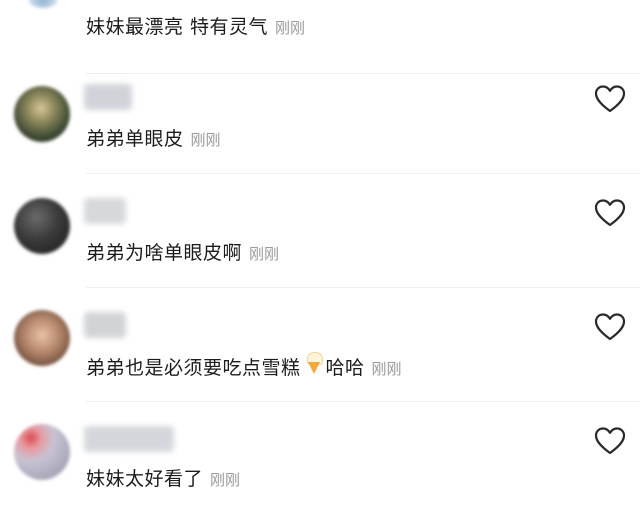 The image size is (640, 524). What do you see at coordinates (135, 139) in the screenshot?
I see `comment-text: 弟弟单眼皮` at bounding box center [135, 139].